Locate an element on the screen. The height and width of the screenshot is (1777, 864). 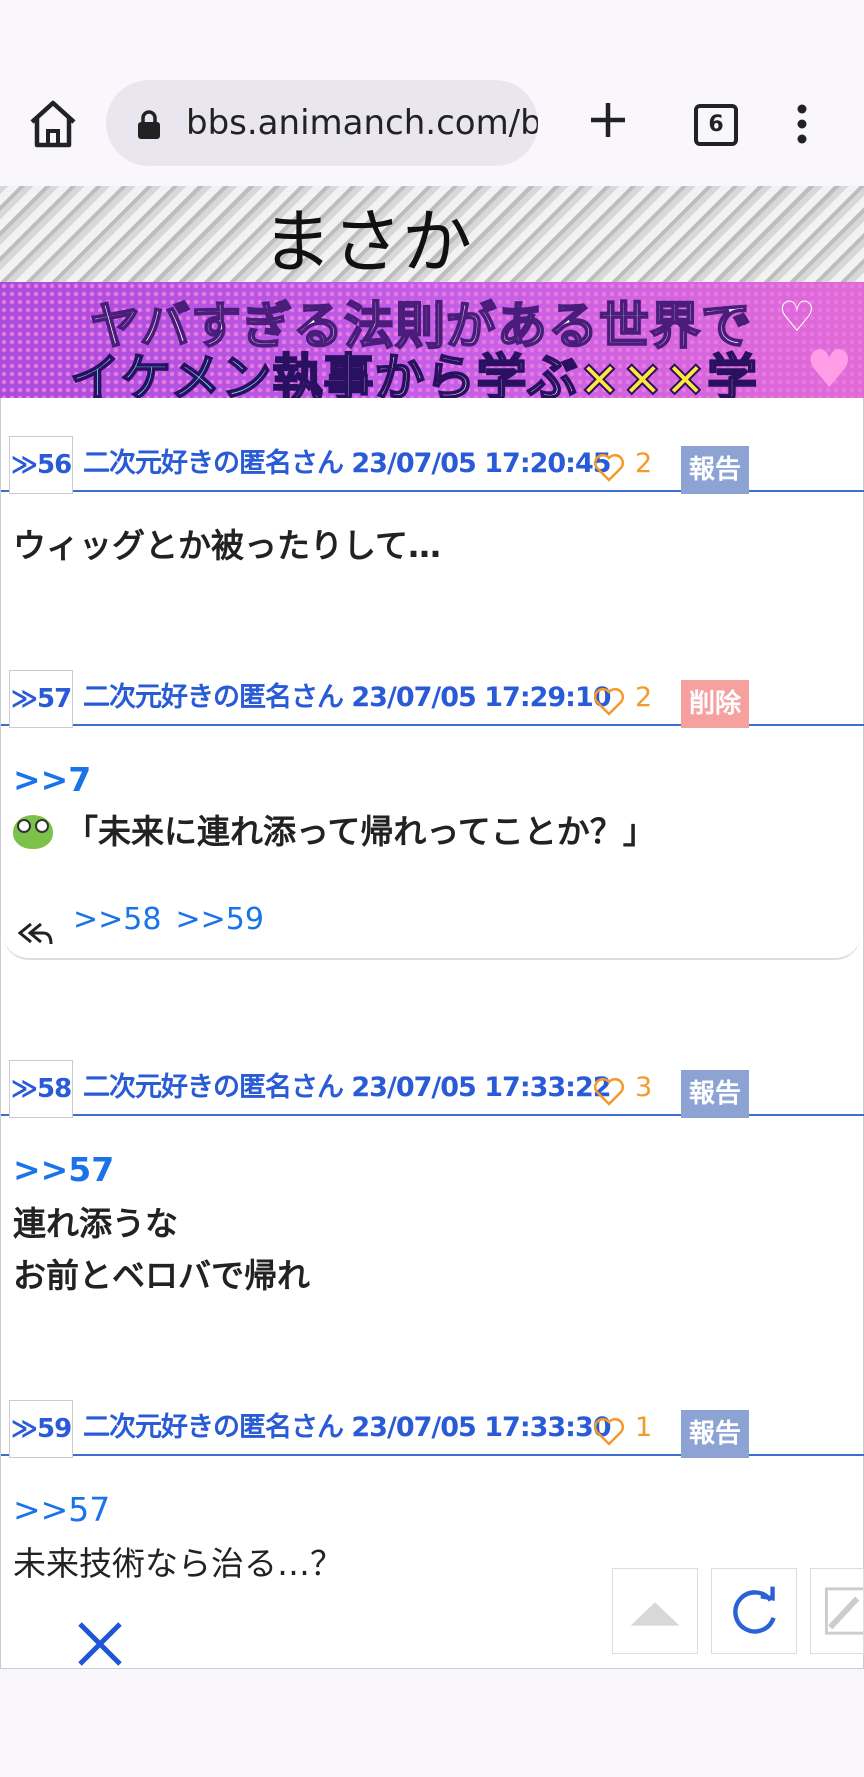
page-bottom-area is located at coordinates (432, 1722).